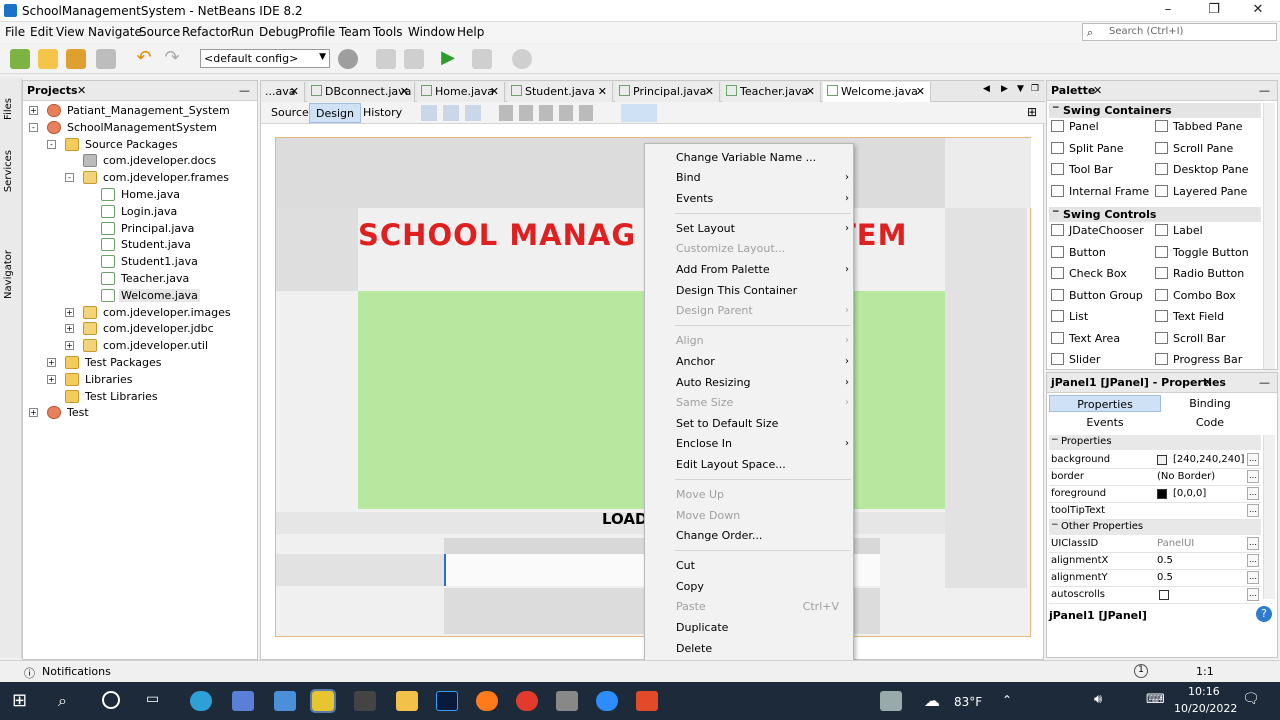 The height and width of the screenshot is (720, 1280). What do you see at coordinates (487, 701) in the screenshot?
I see `firefox-icon` at bounding box center [487, 701].